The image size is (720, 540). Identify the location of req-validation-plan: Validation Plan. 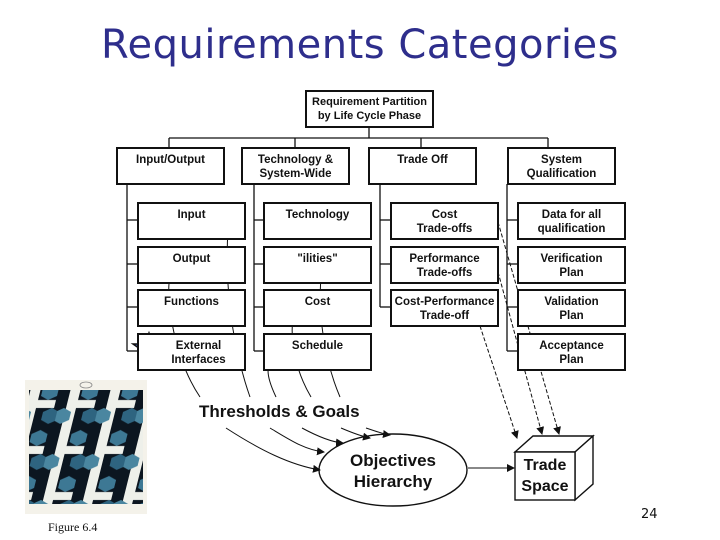
(571, 308).